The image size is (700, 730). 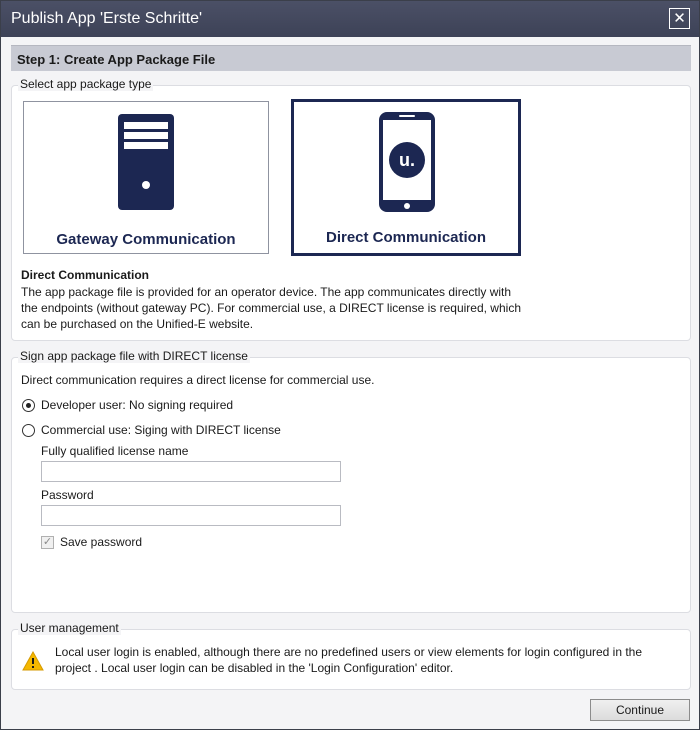 I want to click on phone-logo-text: u., so click(x=407, y=160).